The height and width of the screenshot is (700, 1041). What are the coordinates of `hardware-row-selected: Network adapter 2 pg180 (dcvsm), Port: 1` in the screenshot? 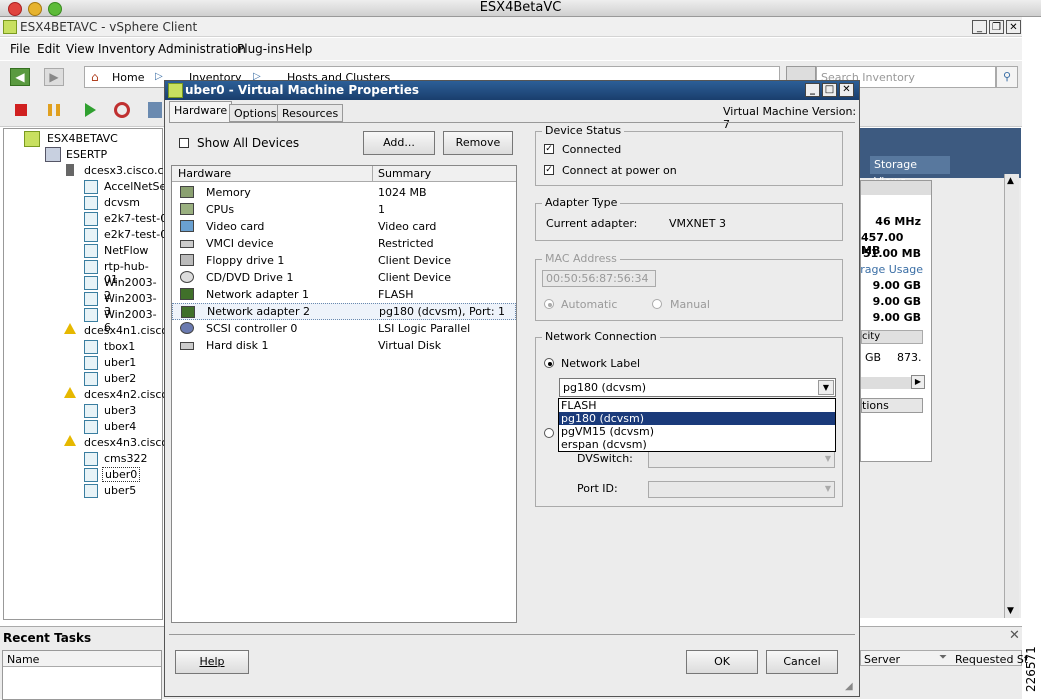 It's located at (344, 311).